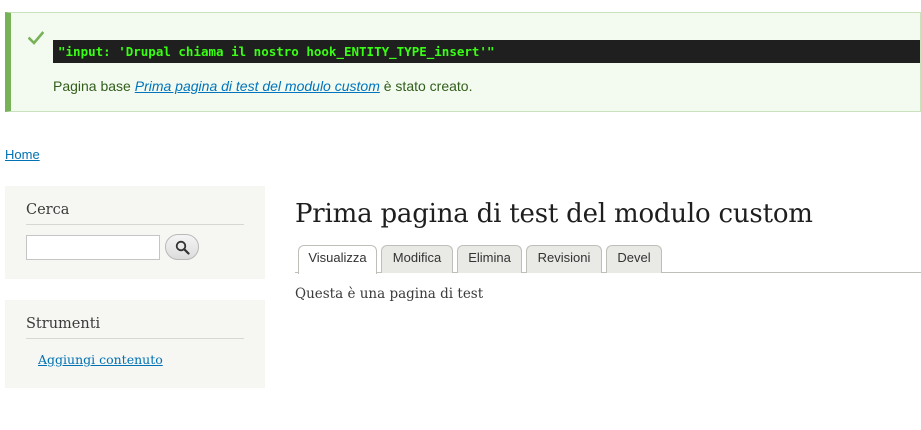 Image resolution: width=921 pixels, height=430 pixels. I want to click on tools-block-title: Strumenti, so click(135, 327).